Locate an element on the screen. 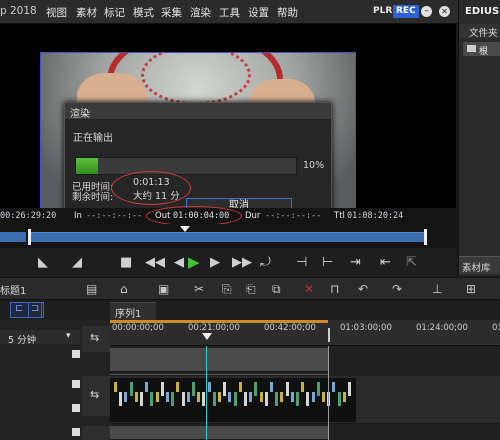  folder-header-label: 文件夹 is located at coordinates (483, 33).